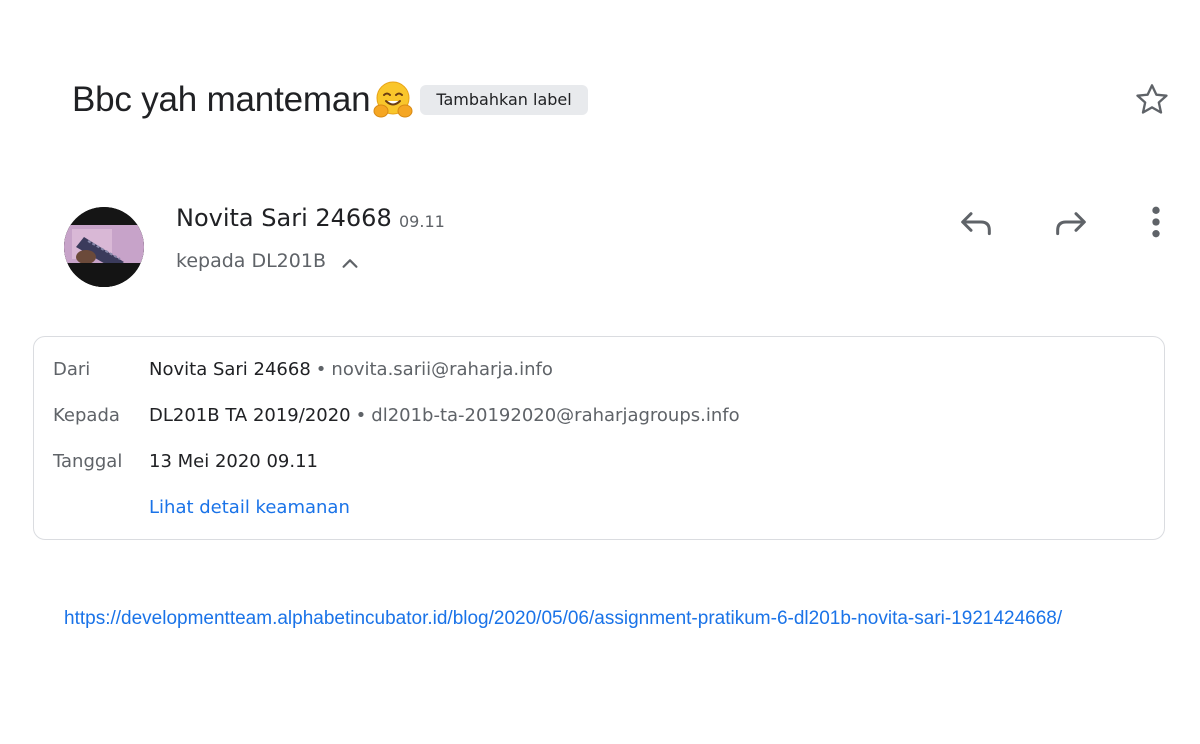 The width and height of the screenshot is (1200, 744). Describe the element at coordinates (555, 415) in the screenshot. I see `to-email: dl201b-ta-20192020@raharjagroups.info` at that location.